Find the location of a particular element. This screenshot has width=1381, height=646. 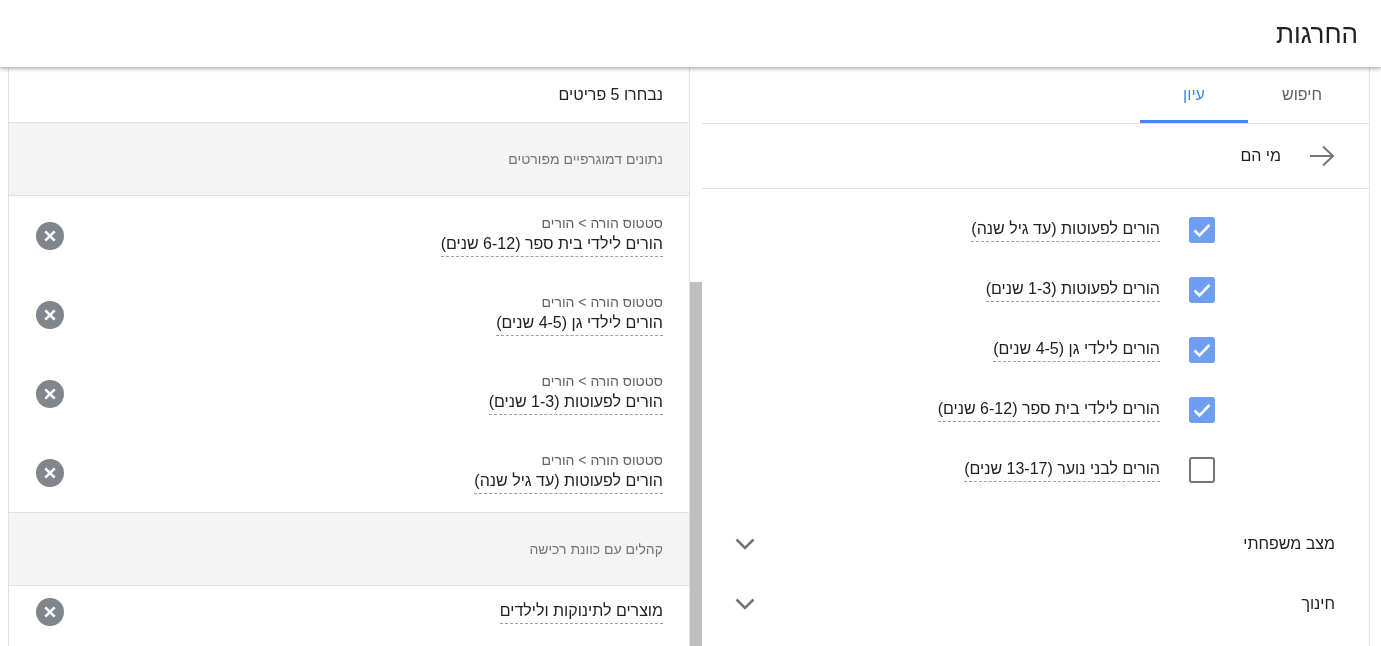

option-label: הורים לילדי גן (4-5 שנים) is located at coordinates (1076, 350).